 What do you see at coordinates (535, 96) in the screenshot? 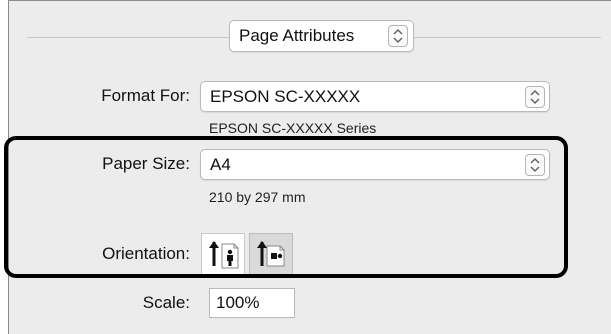
I see `format-for-stepper-icon` at bounding box center [535, 96].